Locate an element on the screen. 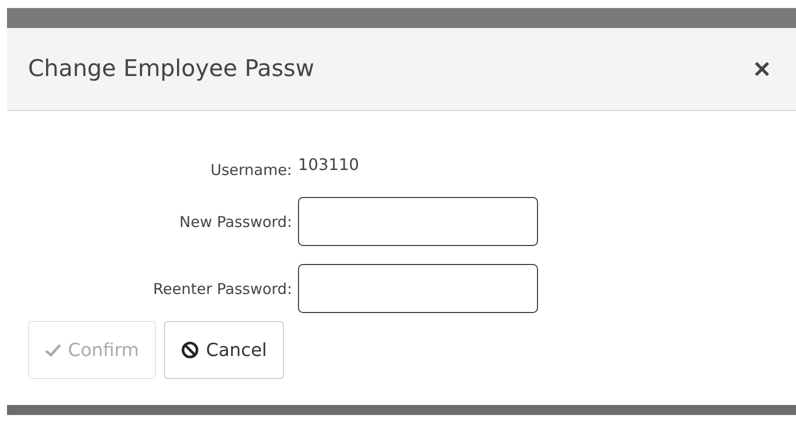 This screenshot has height=421, width=796. field-label: Reenter Password: is located at coordinates (222, 289).